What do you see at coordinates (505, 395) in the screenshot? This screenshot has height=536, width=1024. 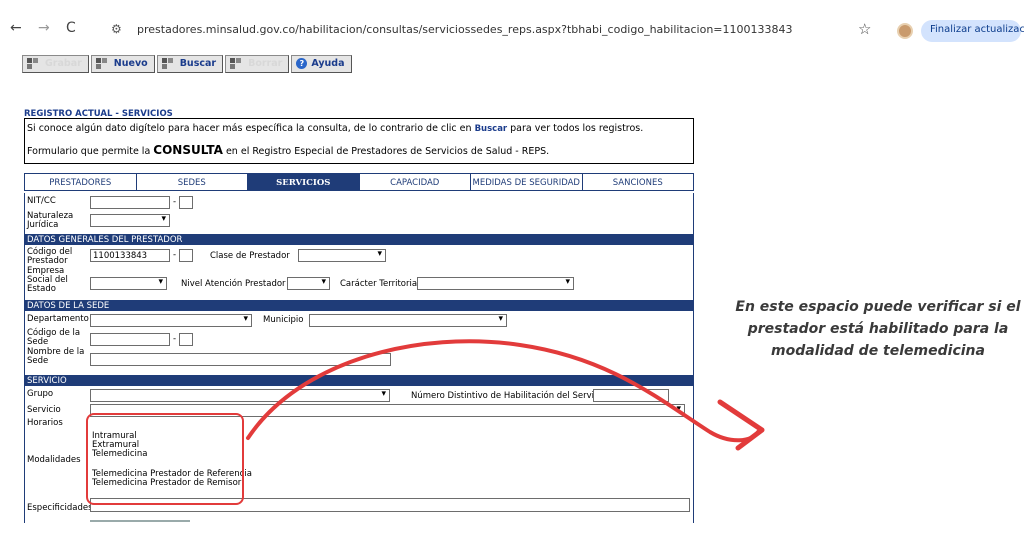 I see `annotation-arrow` at bounding box center [505, 395].